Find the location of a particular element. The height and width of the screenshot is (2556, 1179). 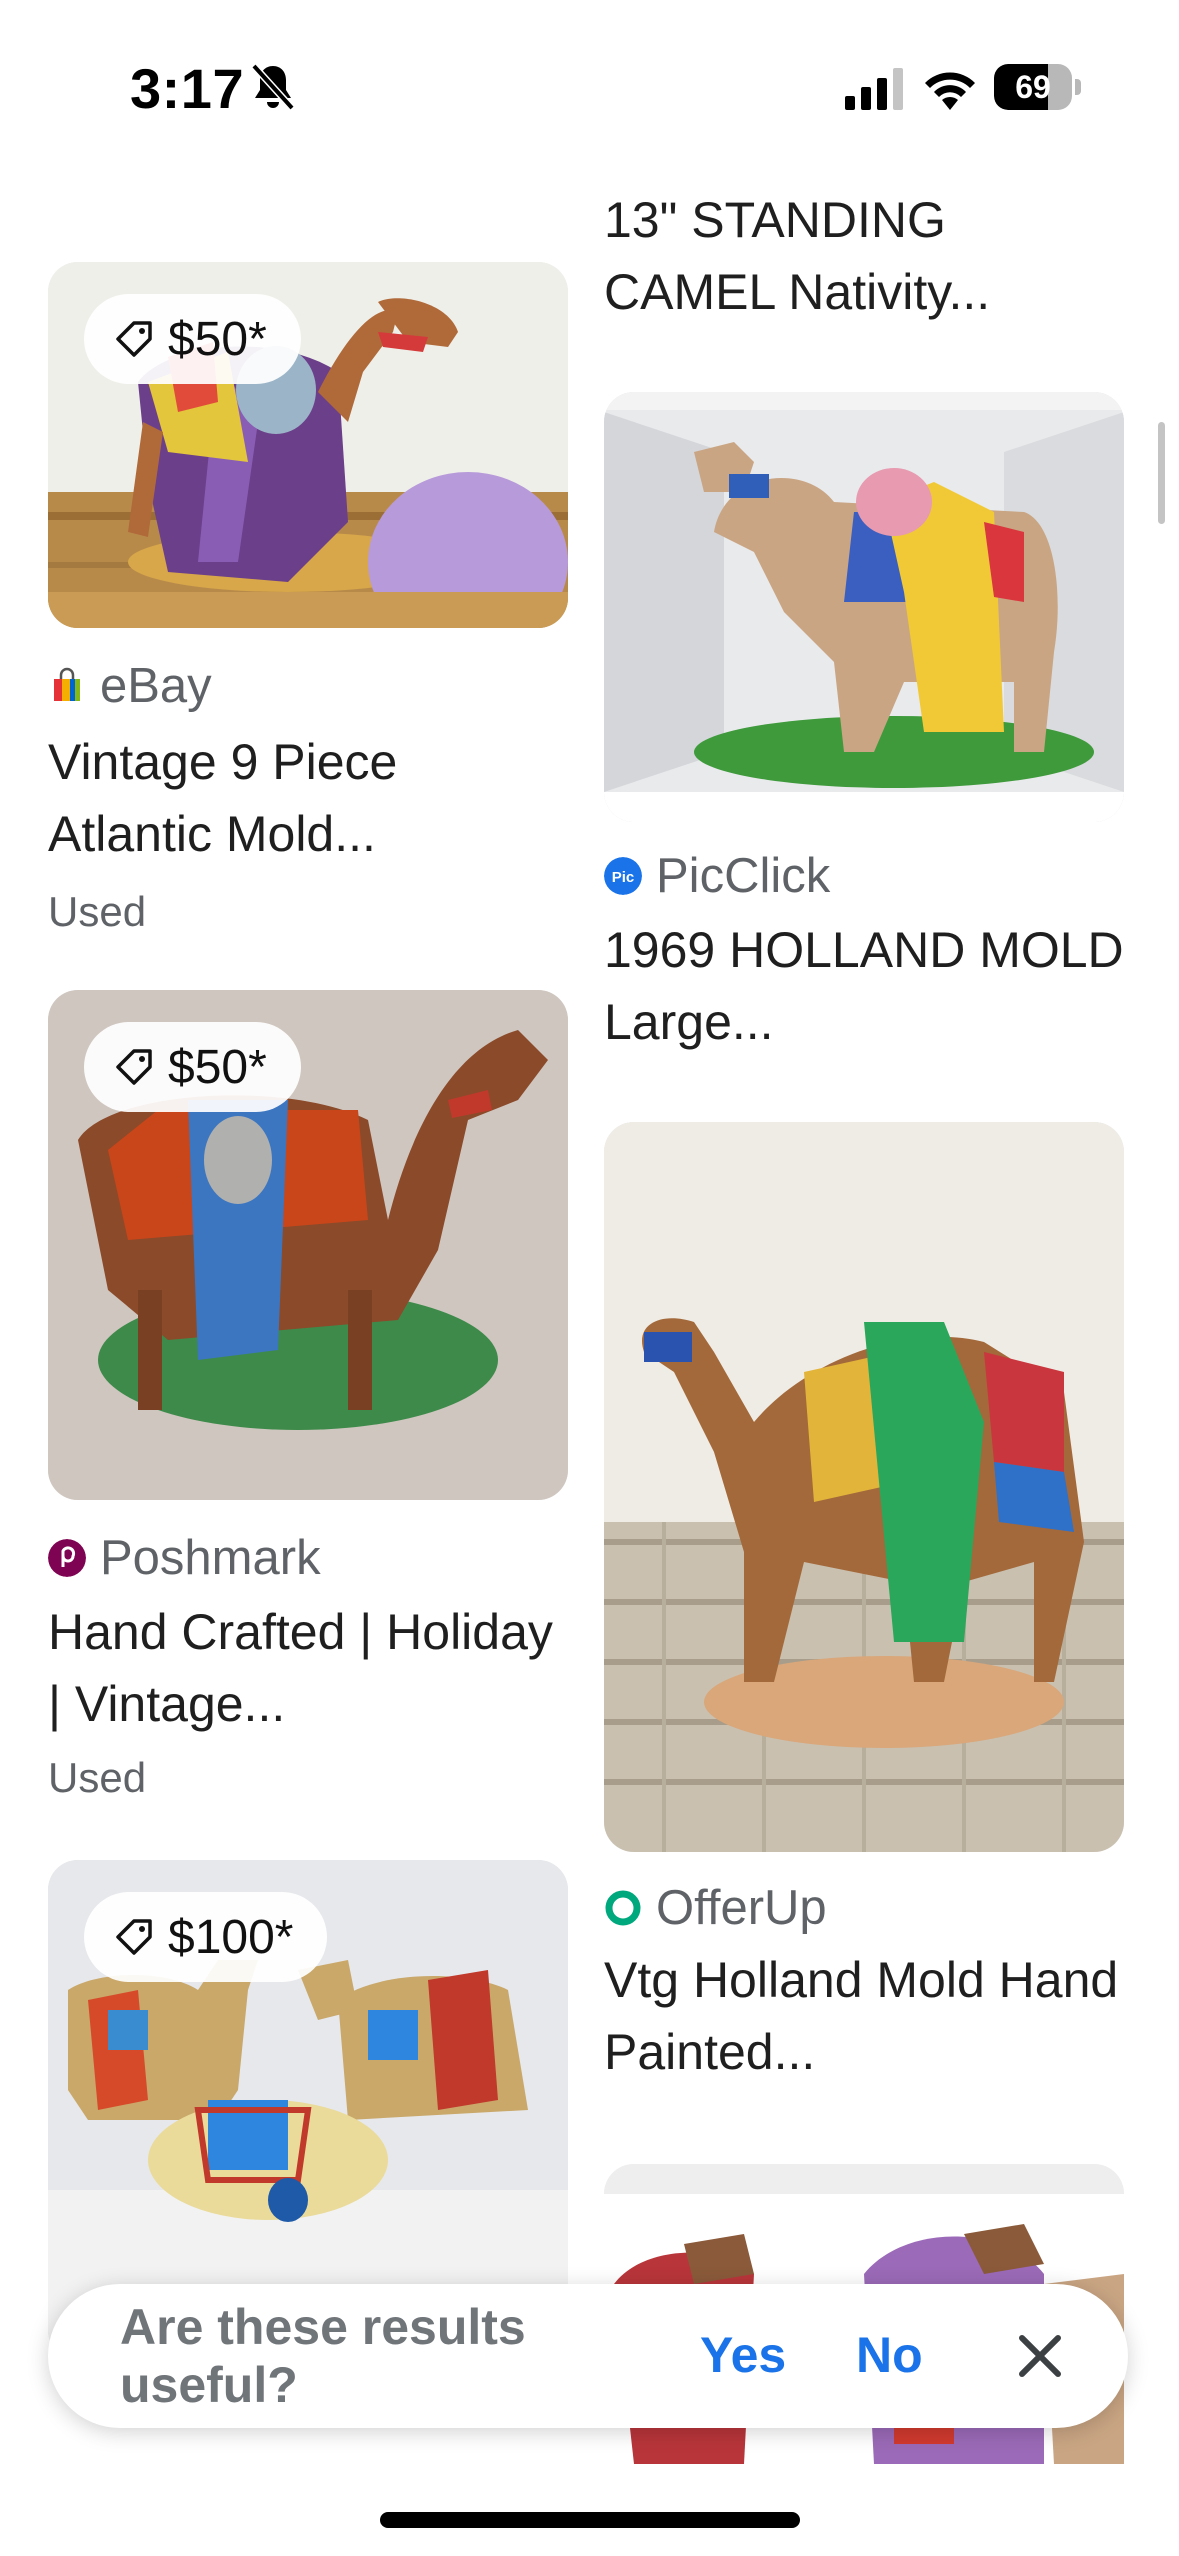

close-icon is located at coordinates (1040, 2356).